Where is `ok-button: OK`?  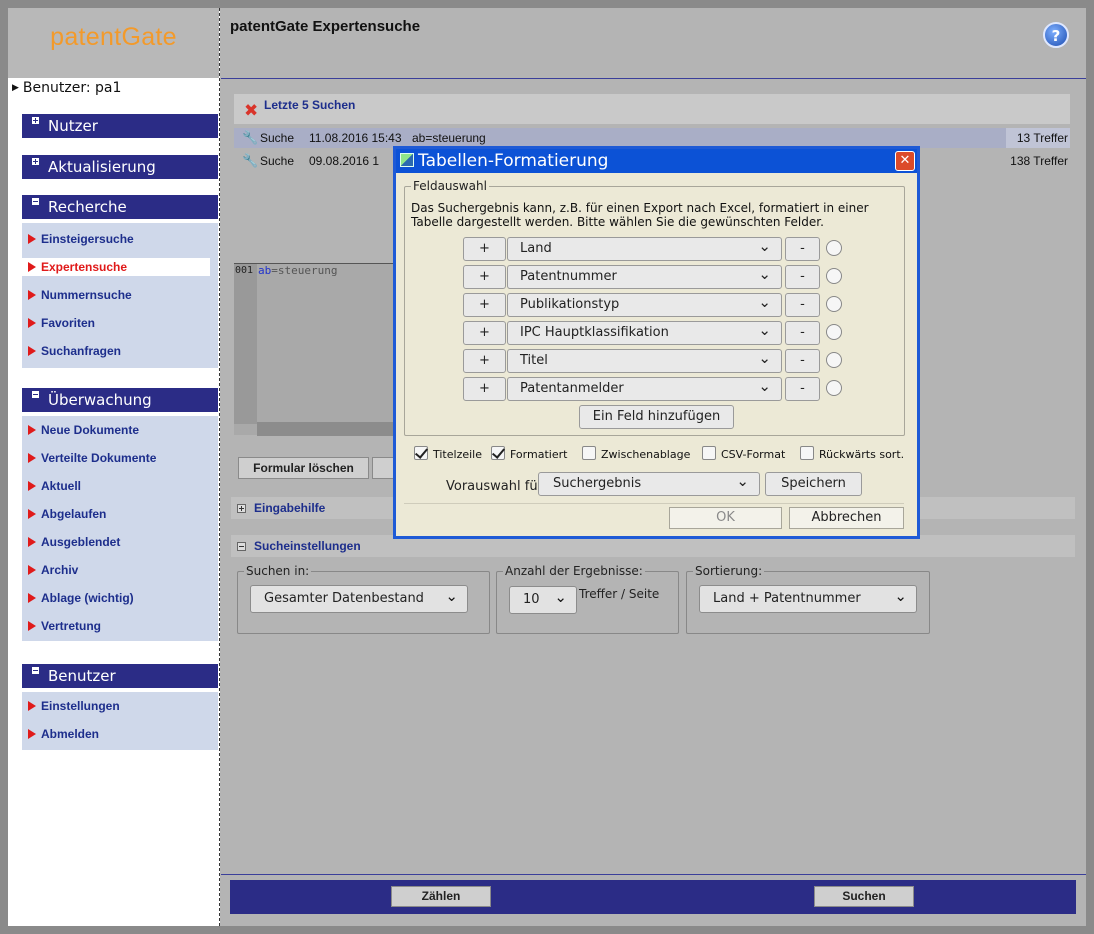 ok-button: OK is located at coordinates (725, 518).